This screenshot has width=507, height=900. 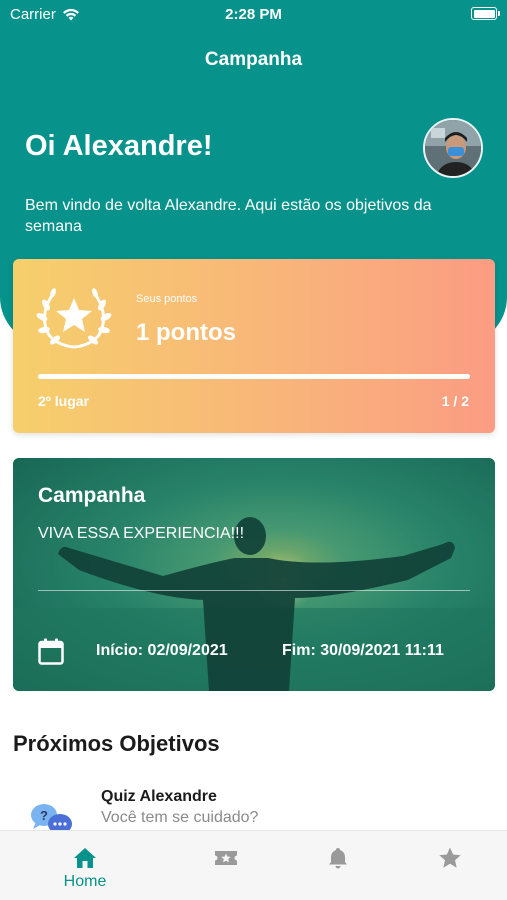 I want to click on greeting-heading: Oi Alexandre!, so click(x=119, y=146).